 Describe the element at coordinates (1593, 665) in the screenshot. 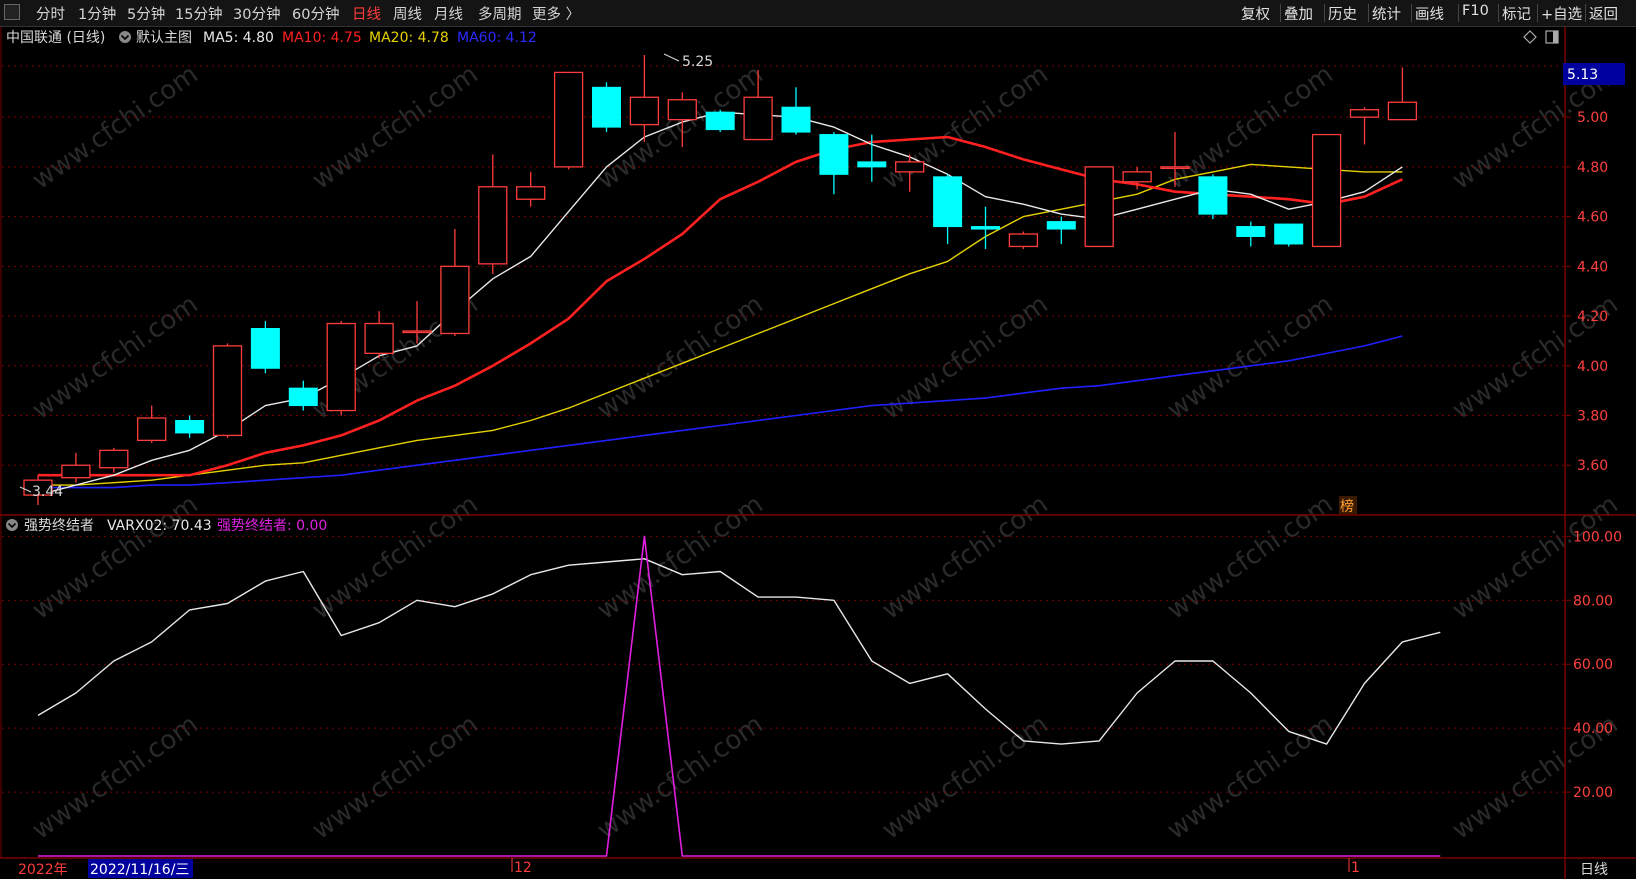

I see `indicator-tick-label: 60.00` at that location.